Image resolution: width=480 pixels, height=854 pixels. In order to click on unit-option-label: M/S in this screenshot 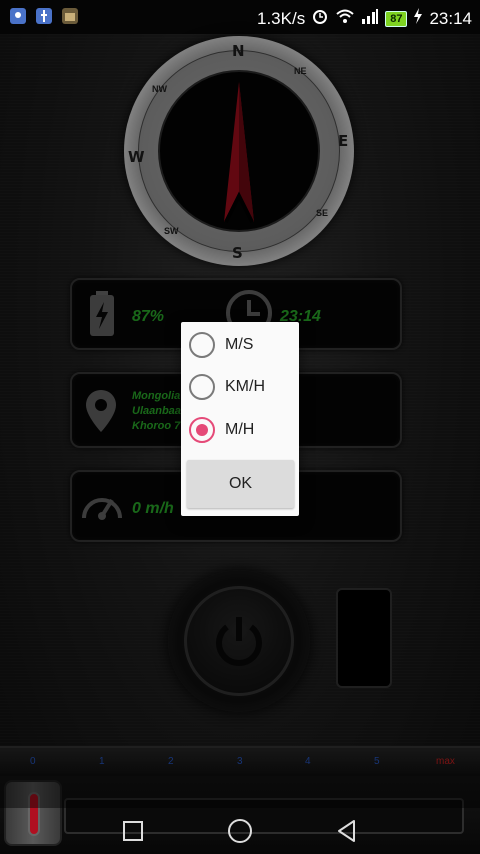, I will do `click(239, 344)`.